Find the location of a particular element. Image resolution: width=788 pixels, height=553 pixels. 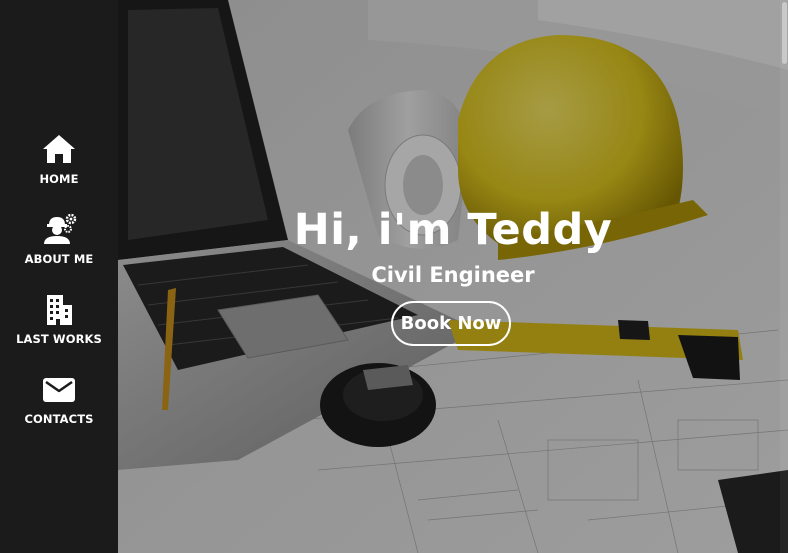

nav-label-last-works: LAST WORKS is located at coordinates (59, 339).